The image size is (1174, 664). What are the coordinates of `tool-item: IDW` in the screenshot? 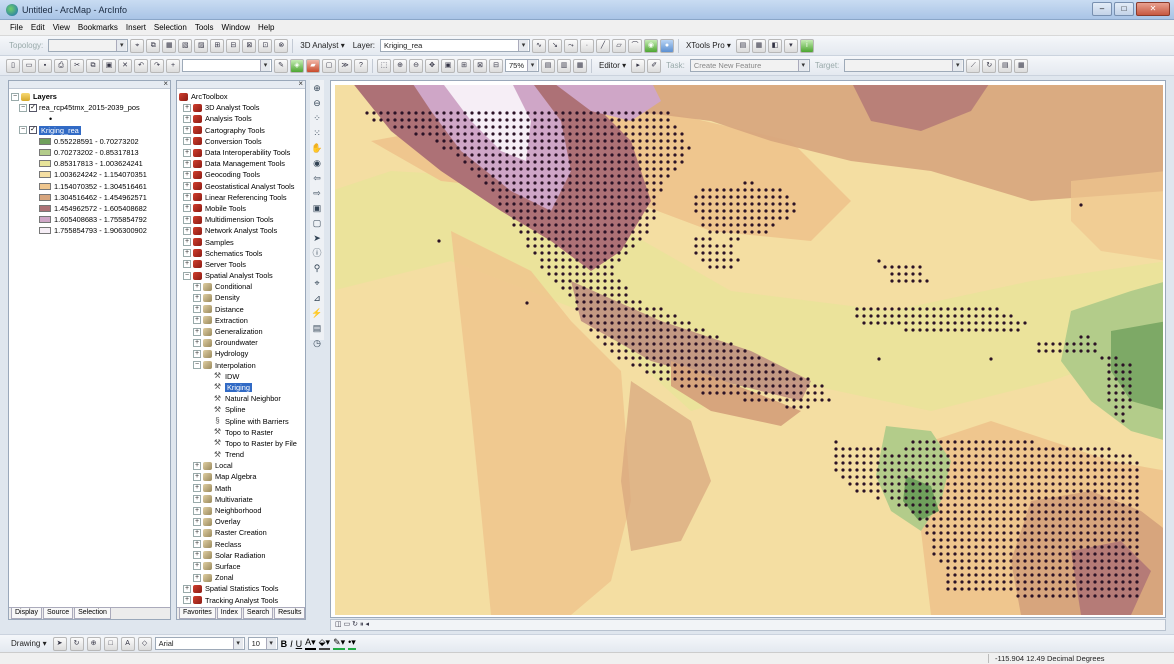 It's located at (232, 376).